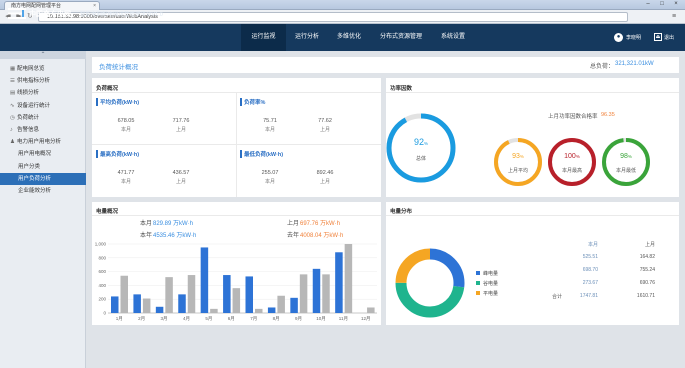  What do you see at coordinates (662, 4) in the screenshot?
I see `maximize-icon: □` at bounding box center [662, 4].